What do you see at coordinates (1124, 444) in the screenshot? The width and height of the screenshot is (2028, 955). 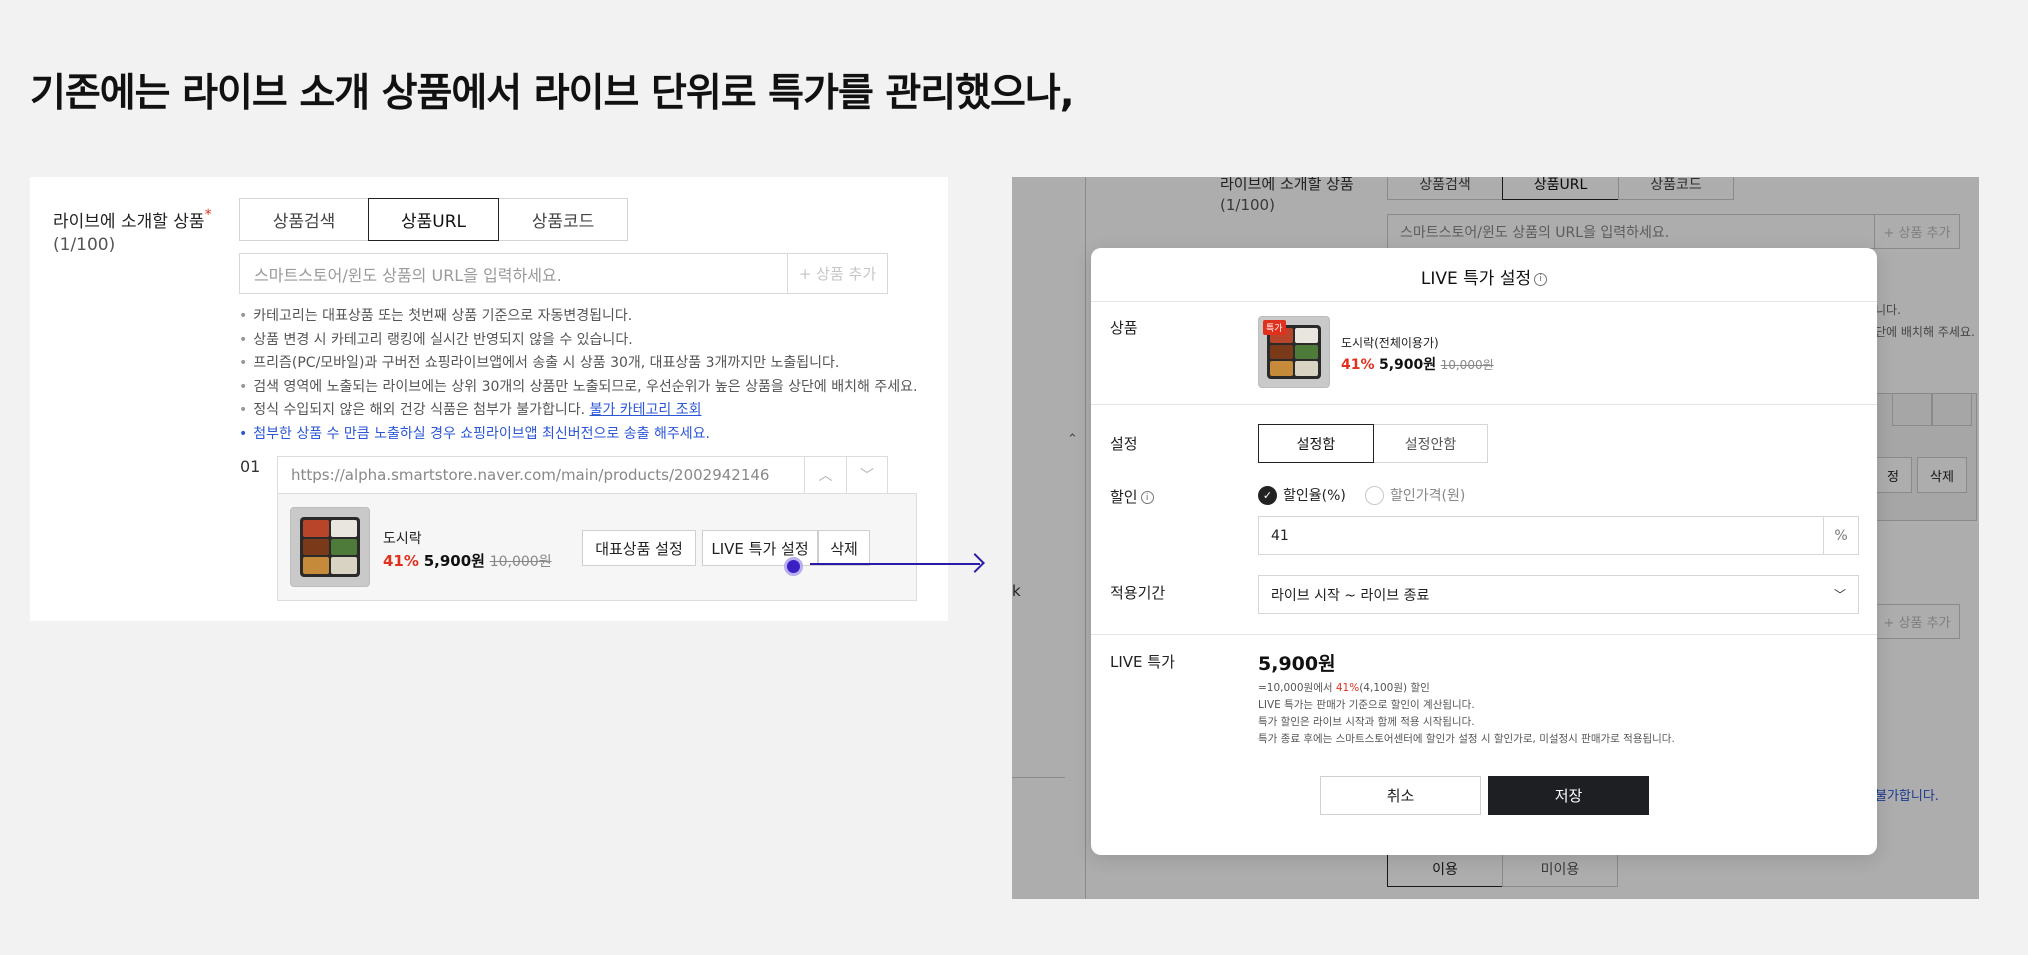 I see `setting-label: 설정` at bounding box center [1124, 444].